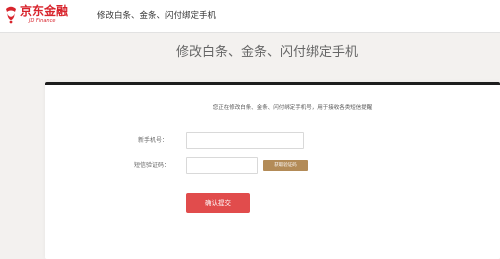  I want to click on form-notice: 您正在修改白条、金条、闪付绑定手机号，用于接收各类短信提醒, so click(292, 108).